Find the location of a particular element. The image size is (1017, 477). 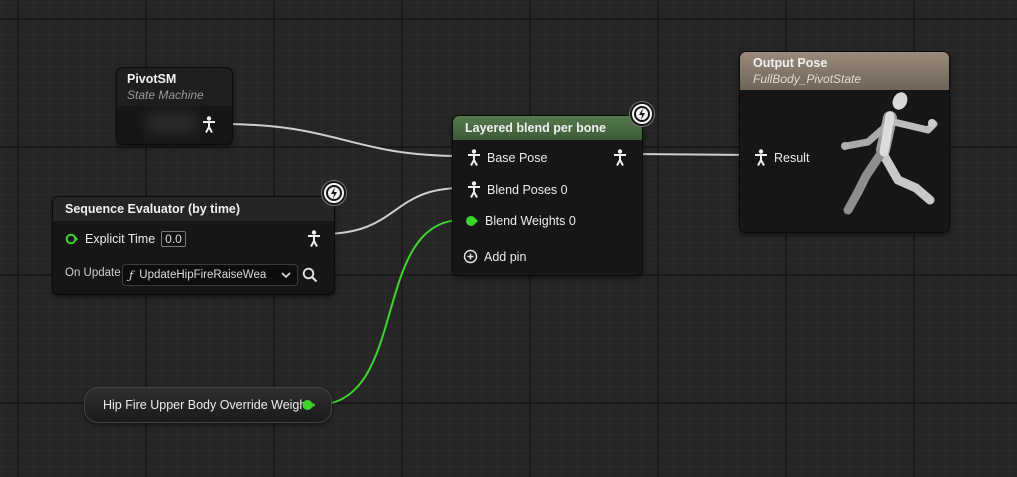

node-subtitle: State Machine is located at coordinates (165, 95).